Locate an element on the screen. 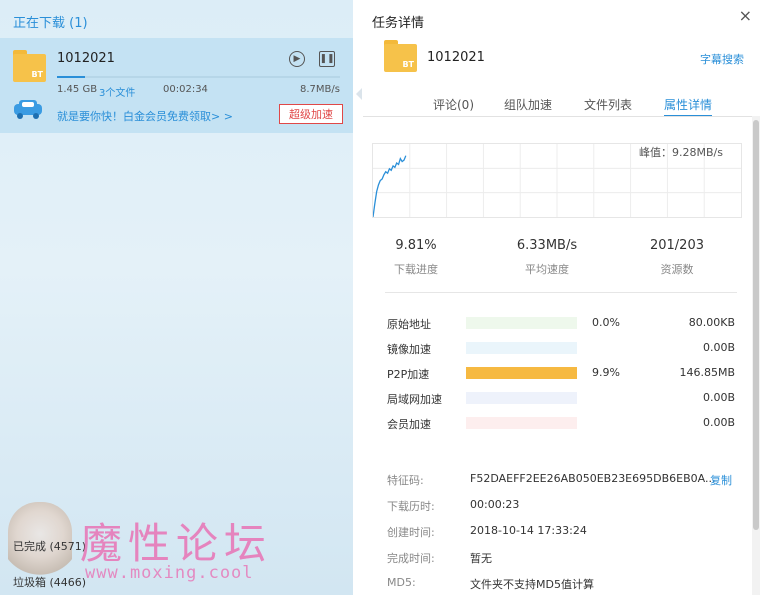  tab-comments: 评论(0) is located at coordinates (453, 104).